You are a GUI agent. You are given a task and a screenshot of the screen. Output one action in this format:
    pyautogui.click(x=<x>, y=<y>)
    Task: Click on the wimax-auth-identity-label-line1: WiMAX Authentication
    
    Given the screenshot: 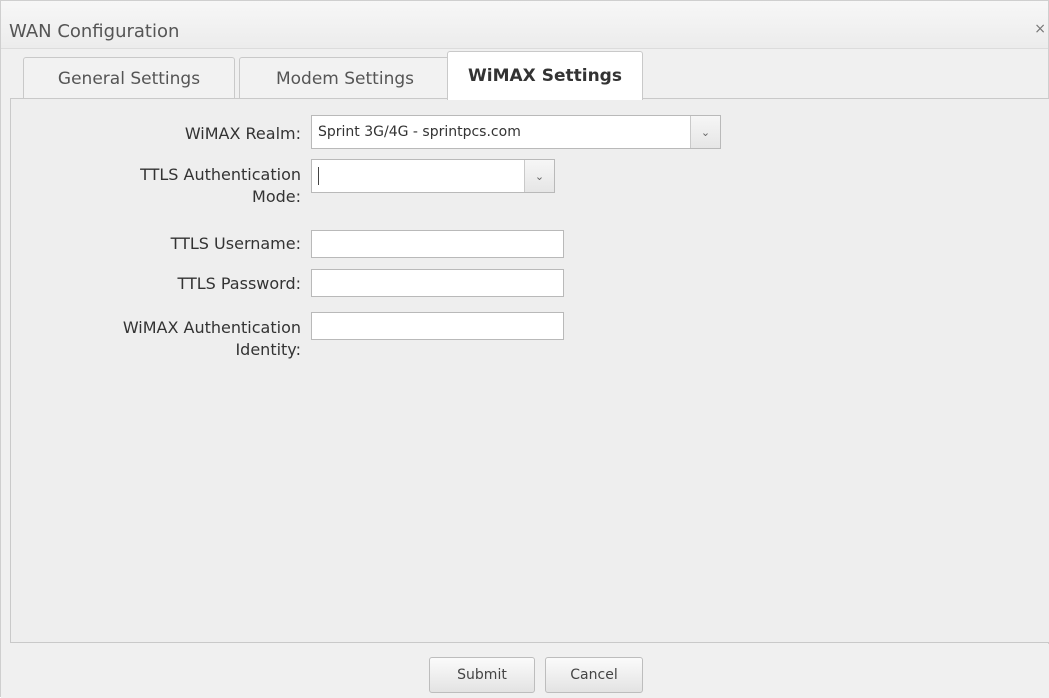 What is the action you would take?
    pyautogui.click(x=211, y=327)
    